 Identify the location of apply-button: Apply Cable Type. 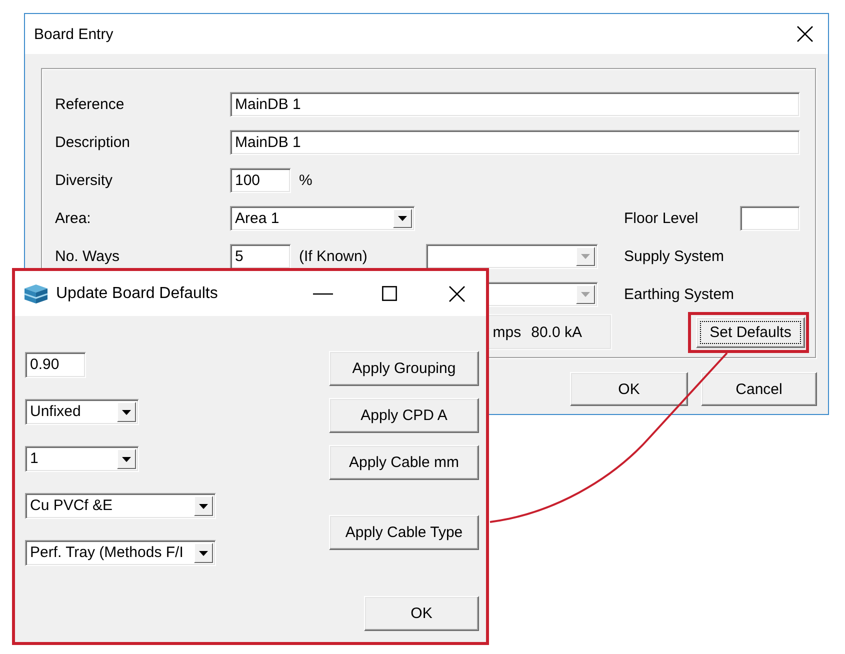
(404, 532).